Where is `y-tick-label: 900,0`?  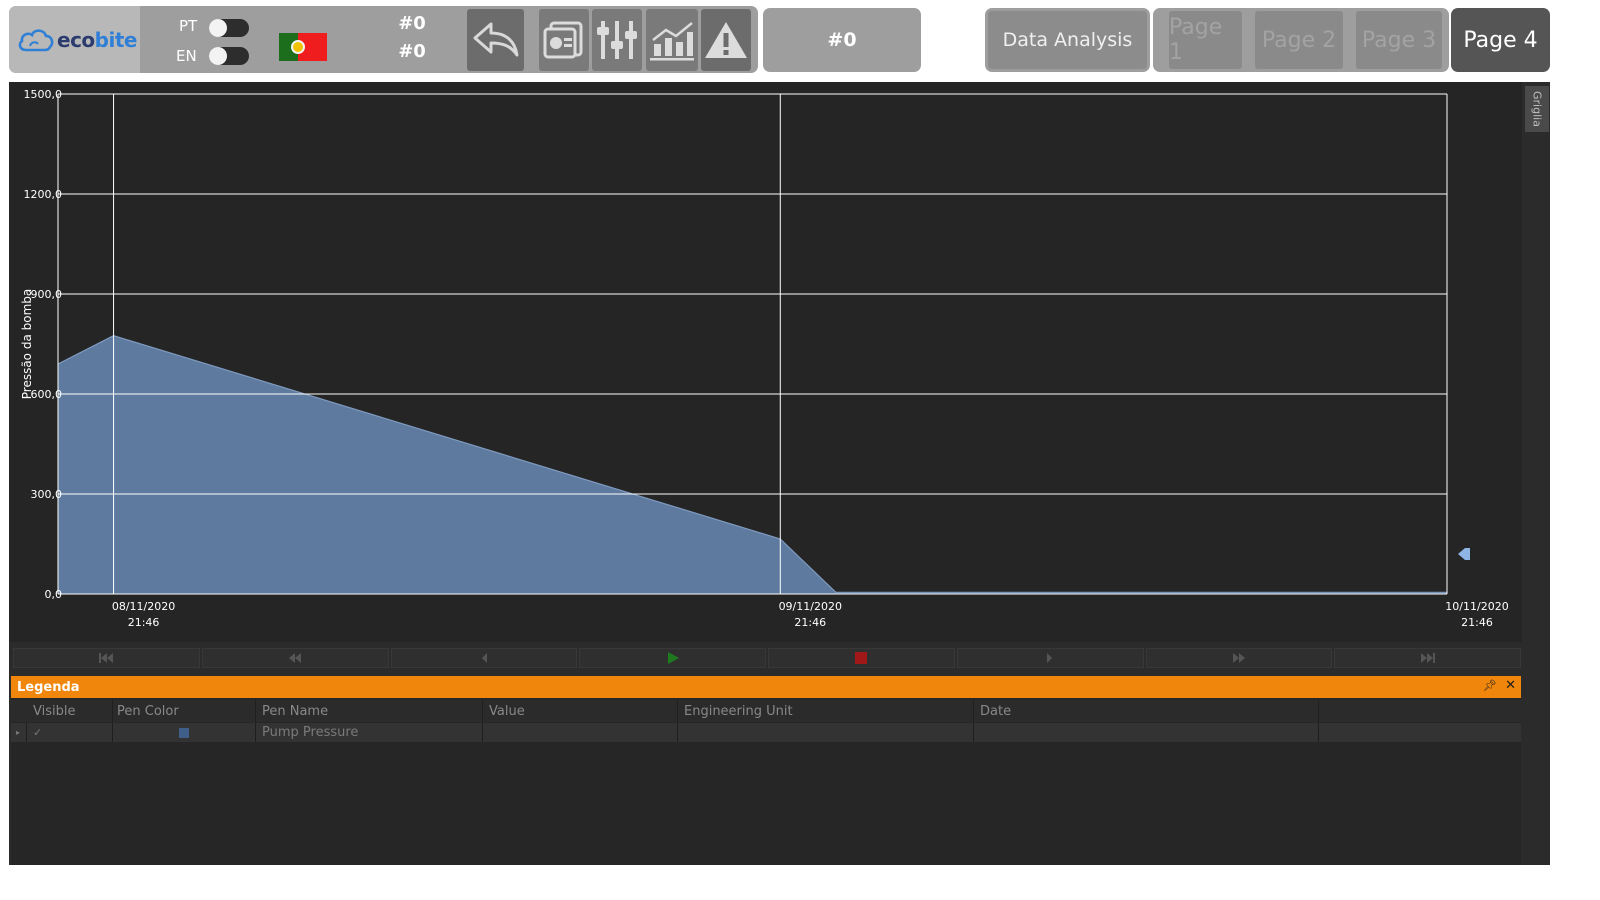 y-tick-label: 900,0 is located at coordinates (47, 294).